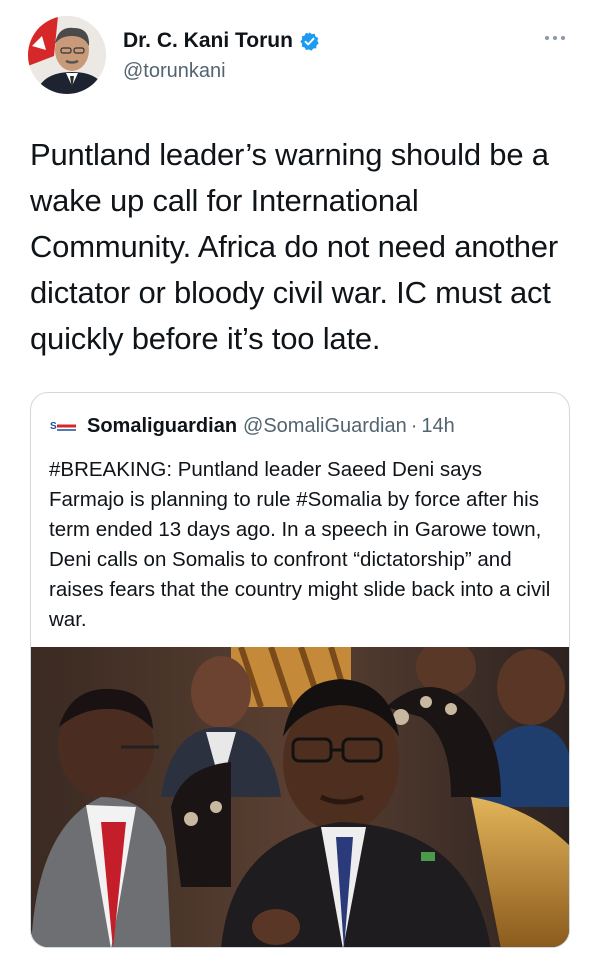 The image size is (597, 960). Describe the element at coordinates (162, 426) in the screenshot. I see `quoted-author-name: Somaliguardian` at that location.